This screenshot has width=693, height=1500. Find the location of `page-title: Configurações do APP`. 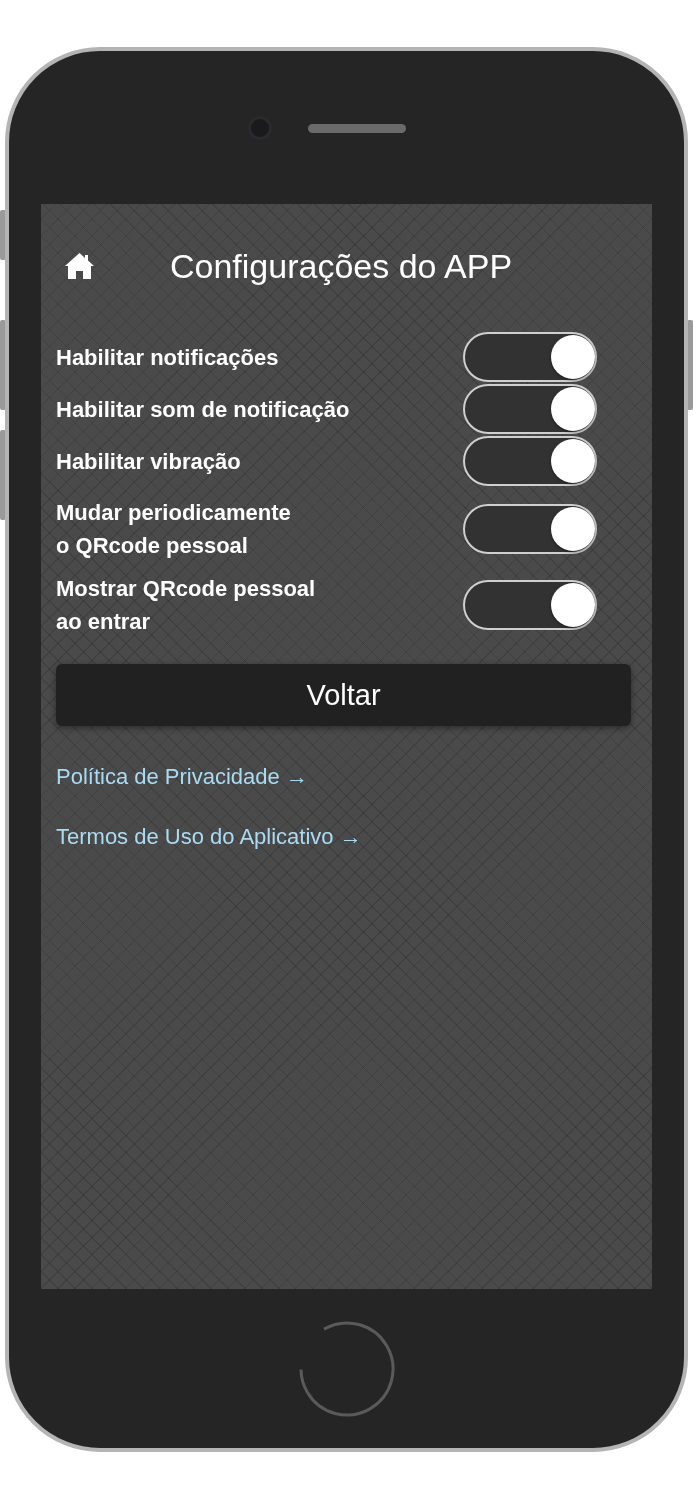

page-title: Configurações do APP is located at coordinates (341, 266).